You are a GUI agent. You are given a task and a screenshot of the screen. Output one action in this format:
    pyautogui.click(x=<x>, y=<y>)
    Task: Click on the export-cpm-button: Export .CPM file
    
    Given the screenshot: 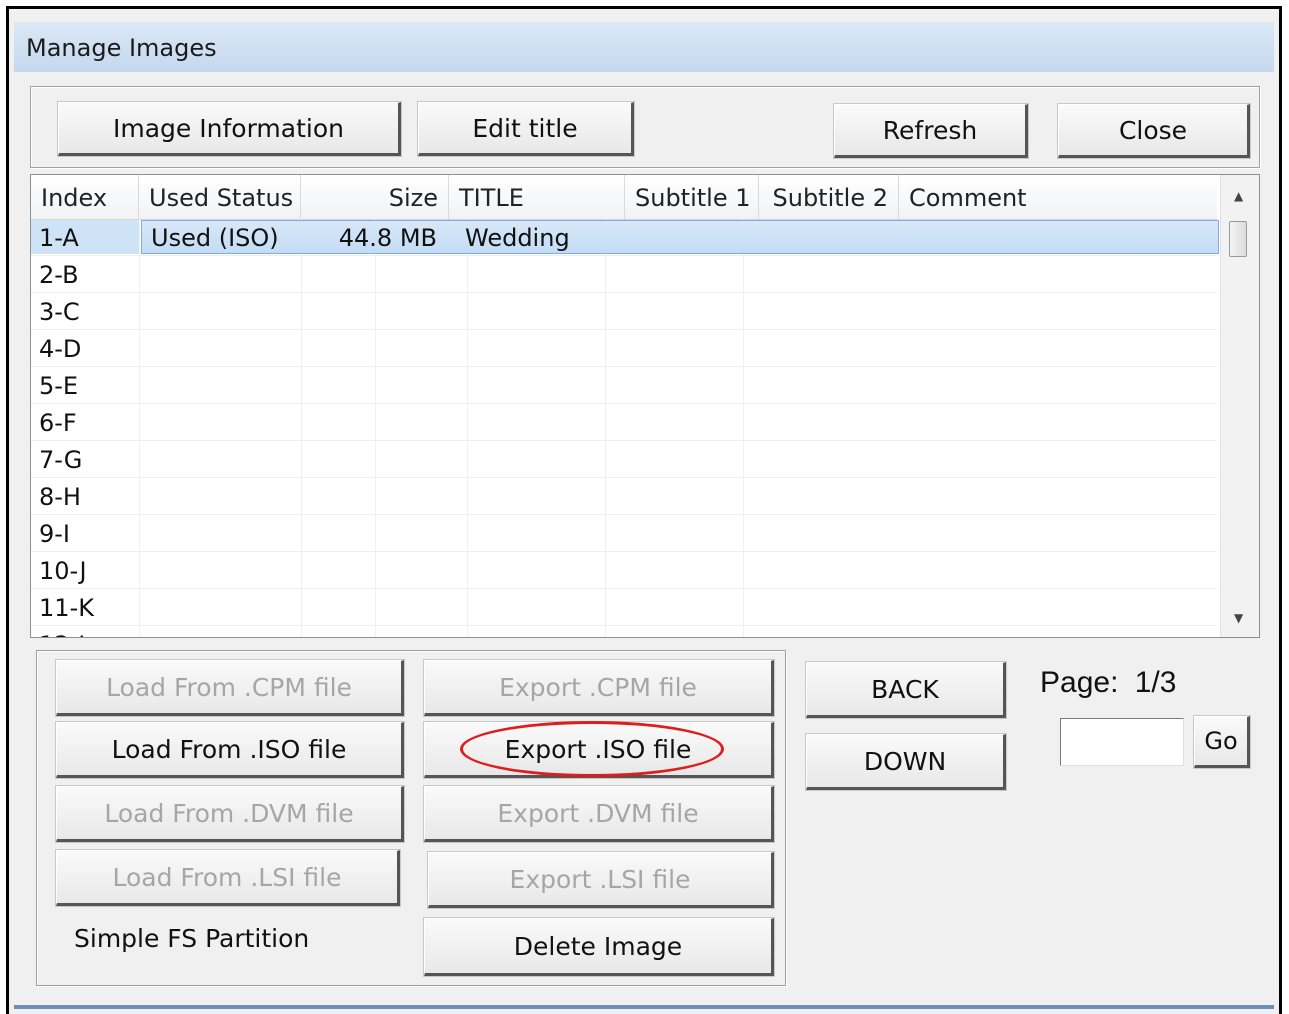 What is the action you would take?
    pyautogui.click(x=599, y=688)
    